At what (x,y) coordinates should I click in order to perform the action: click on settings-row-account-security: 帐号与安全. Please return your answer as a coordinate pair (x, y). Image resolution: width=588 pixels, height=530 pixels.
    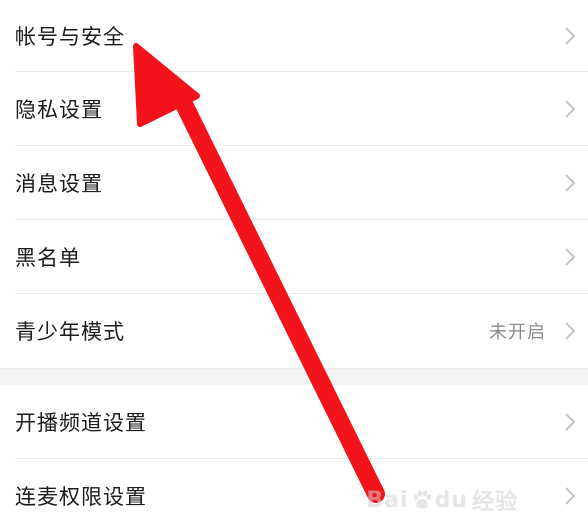
    Looking at the image, I should click on (294, 36).